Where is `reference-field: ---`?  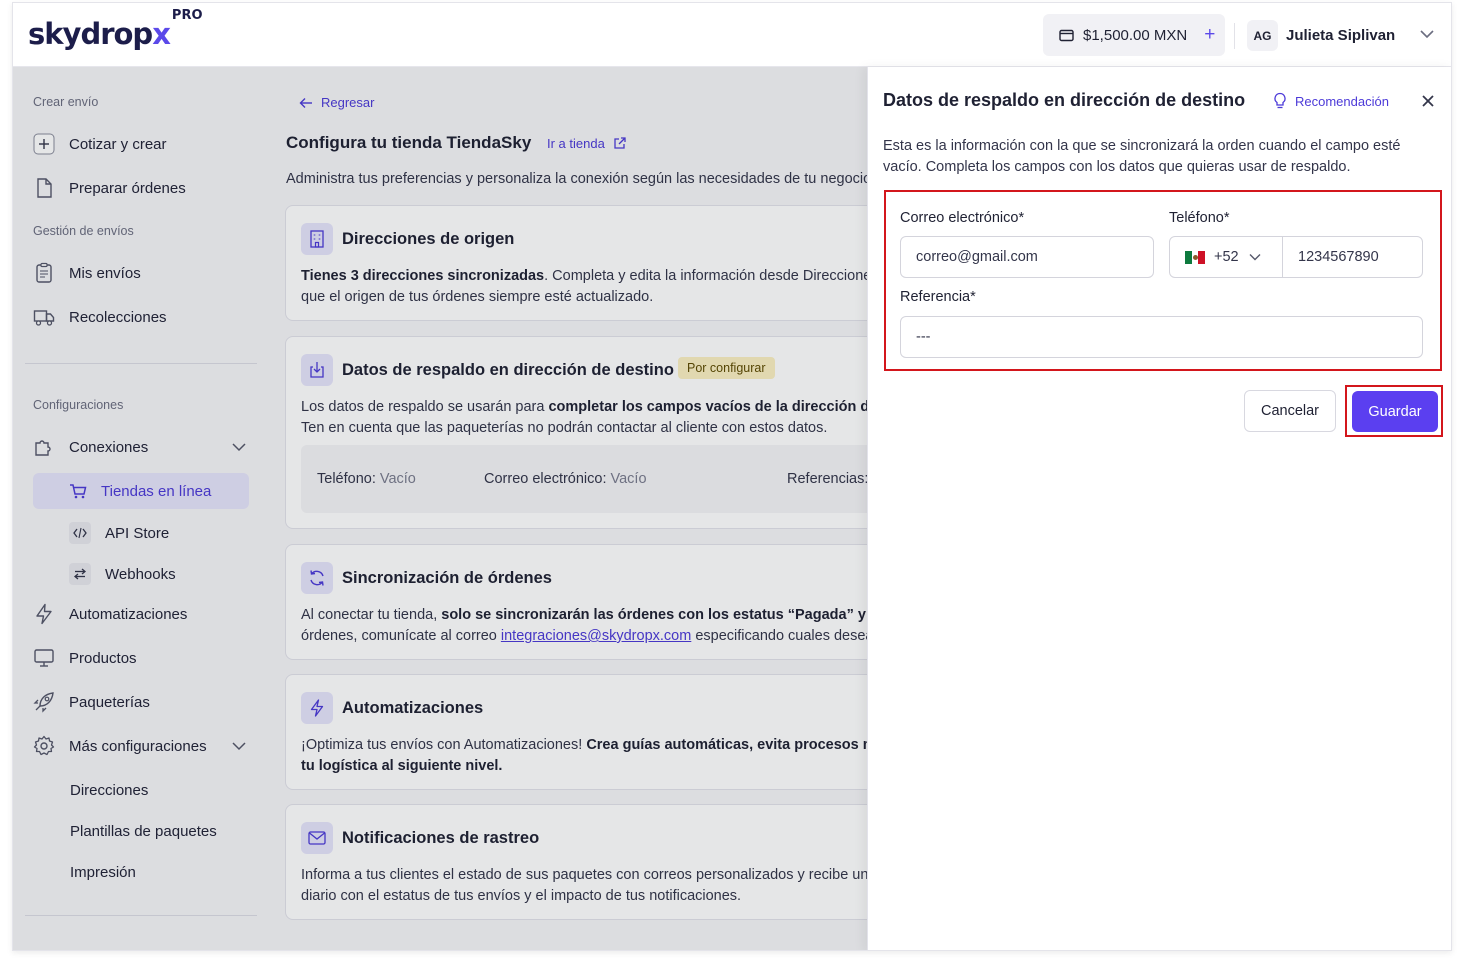 reference-field: --- is located at coordinates (1161, 337).